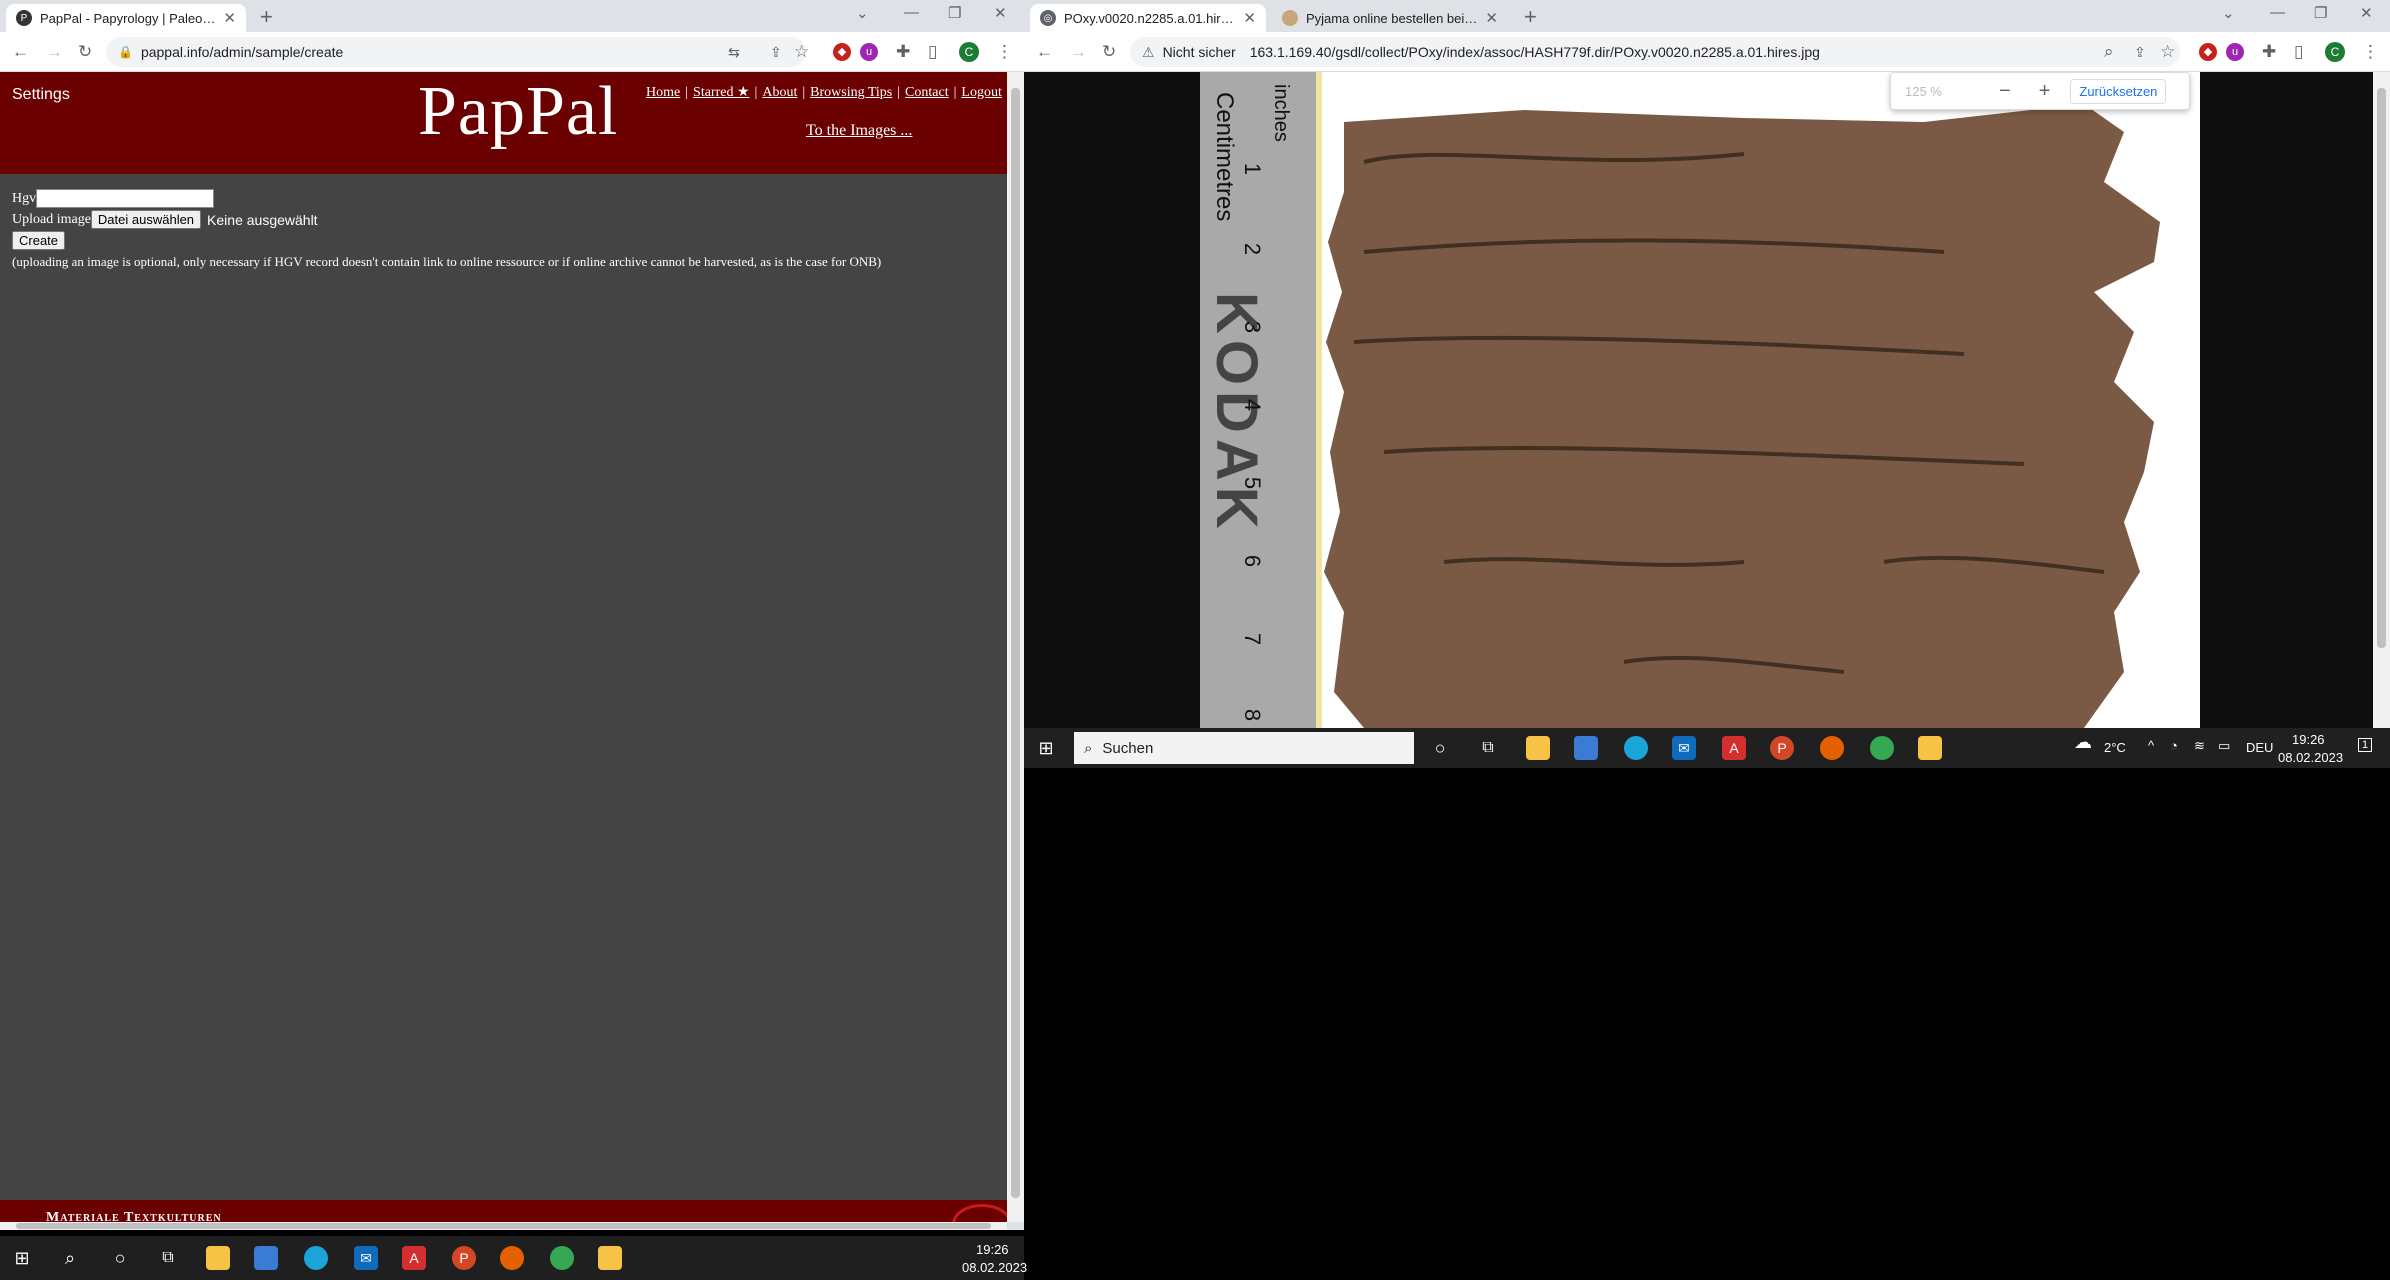  Describe the element at coordinates (2365, 745) in the screenshot. I see `notification-icon: 1` at that location.